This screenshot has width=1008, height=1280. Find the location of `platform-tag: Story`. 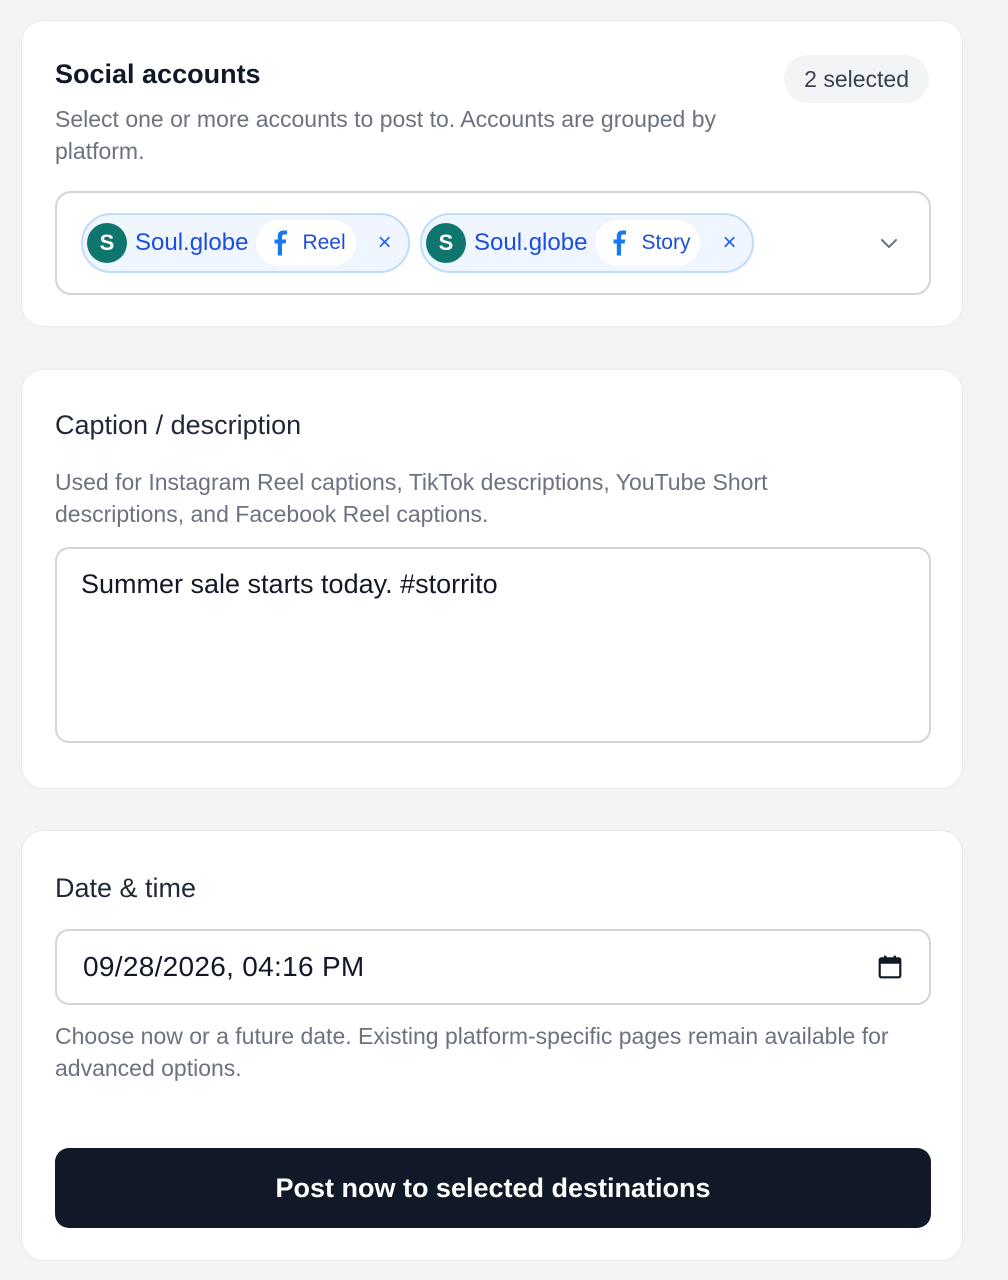

platform-tag: Story is located at coordinates (648, 243).